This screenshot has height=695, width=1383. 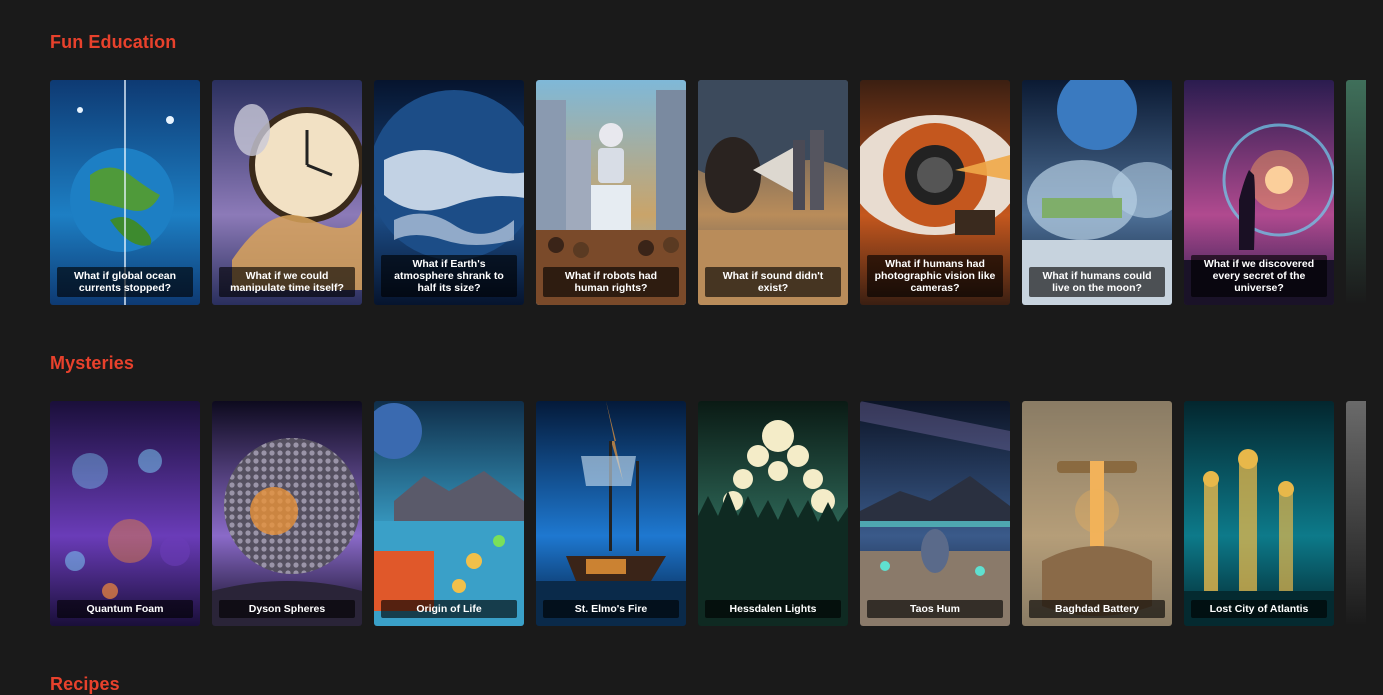 I want to click on card-lost-city-of-atlantis: Lost City of Atlantis, so click(x=1259, y=513).